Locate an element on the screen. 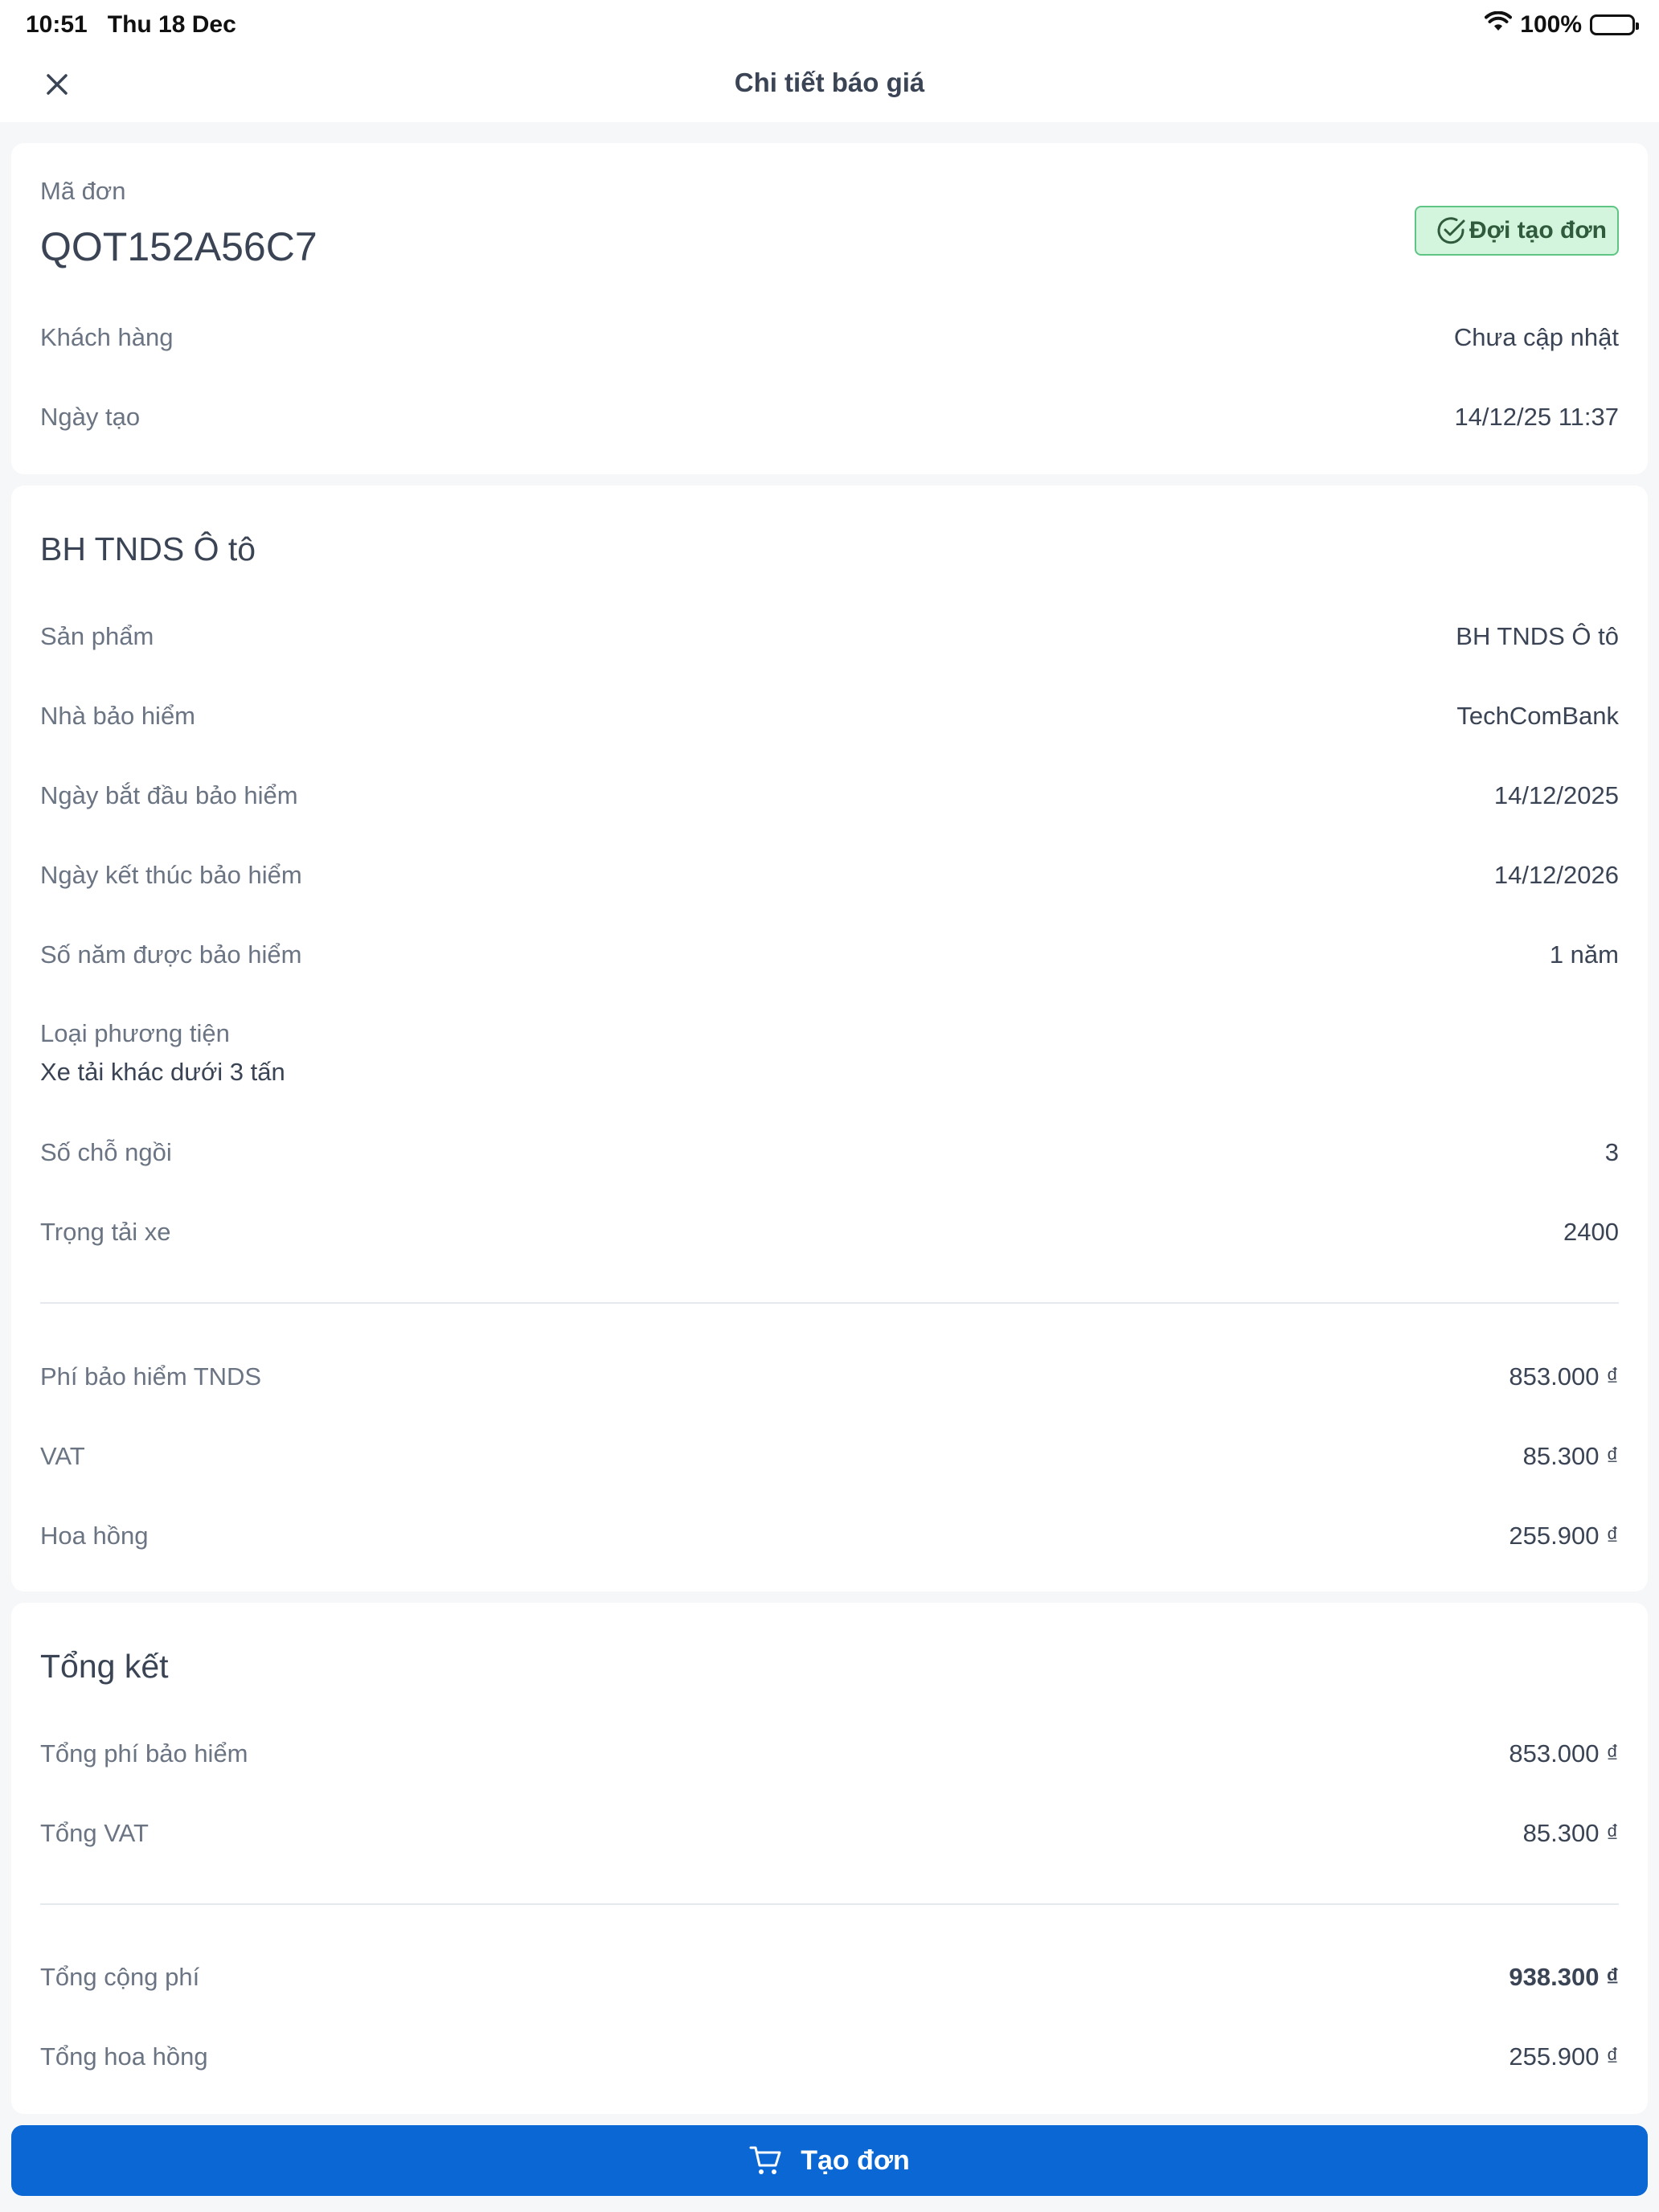 The image size is (1659, 2212). page-title: Chi tiết báo giá is located at coordinates (829, 82).